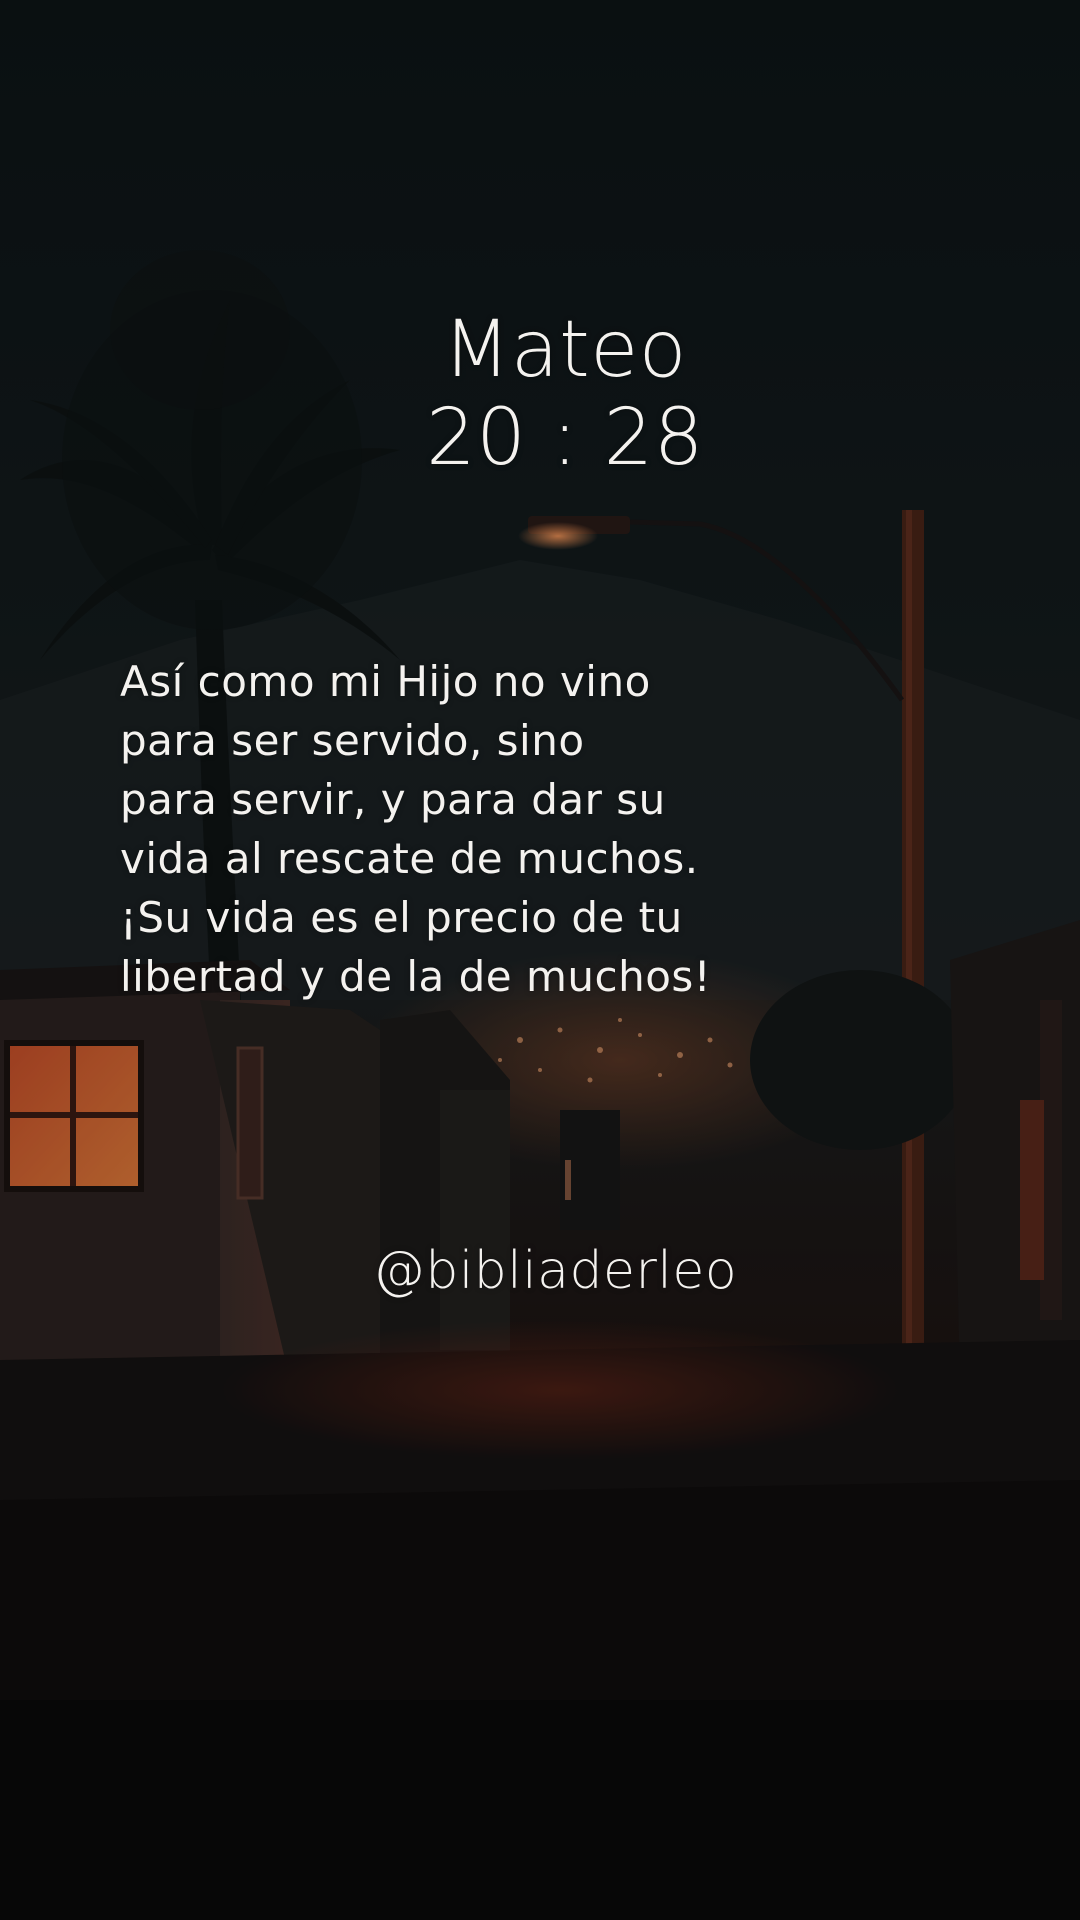 This screenshot has width=1080, height=1920. Describe the element at coordinates (401, 917) in the screenshot. I see `verse-line: ¡Su vida es el precio de tu` at that location.